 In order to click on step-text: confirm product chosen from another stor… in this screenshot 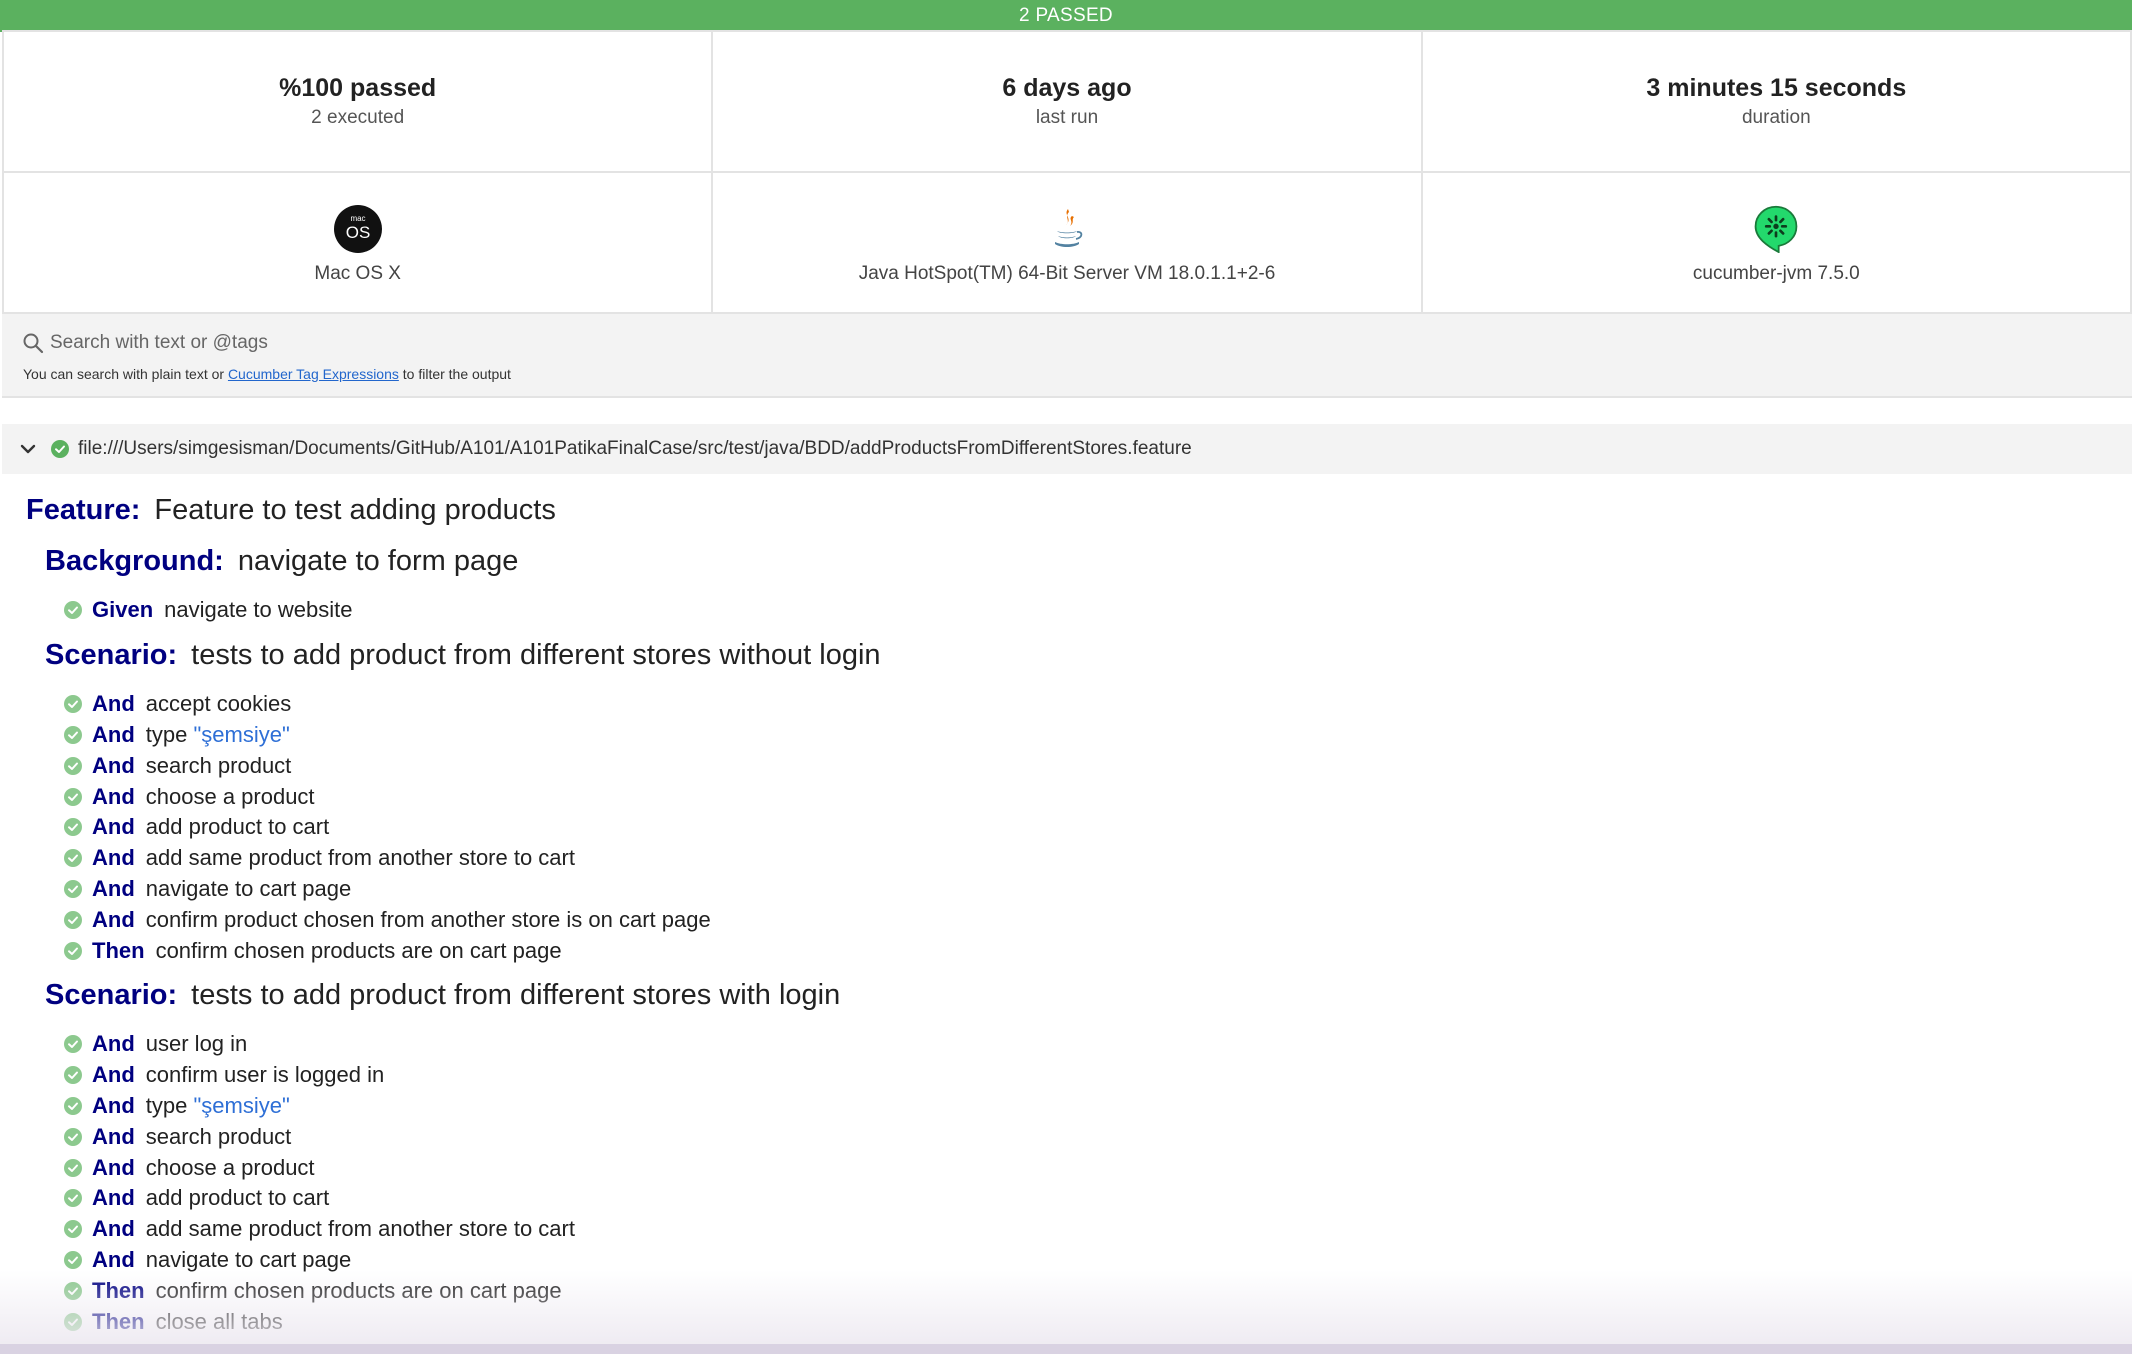, I will do `click(428, 919)`.